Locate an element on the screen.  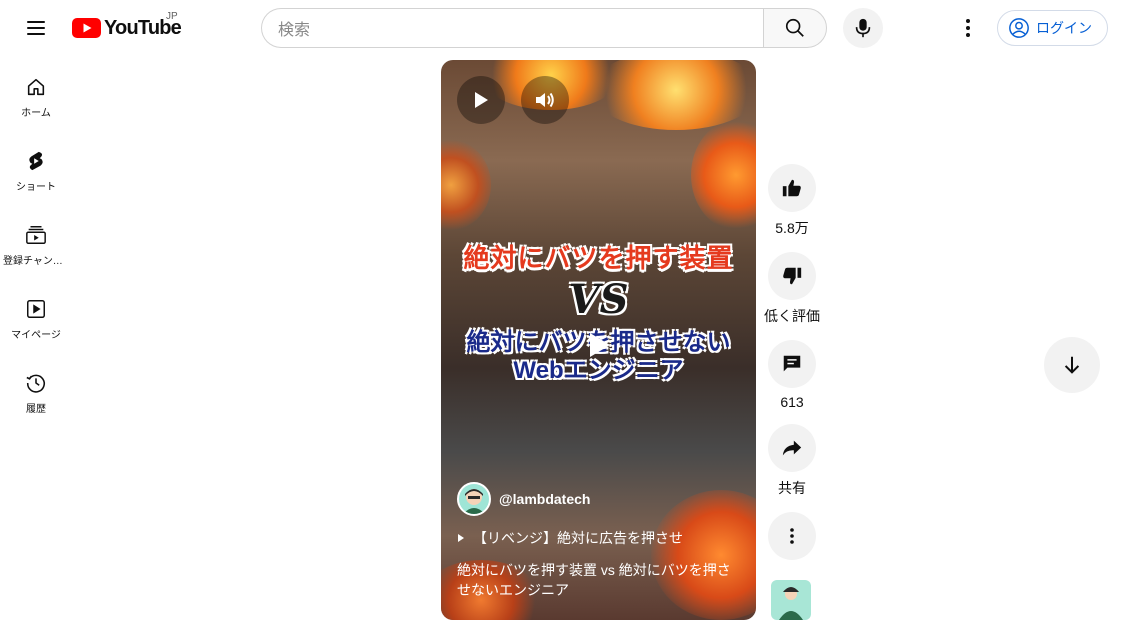
search-icon is located at coordinates (794, 27).